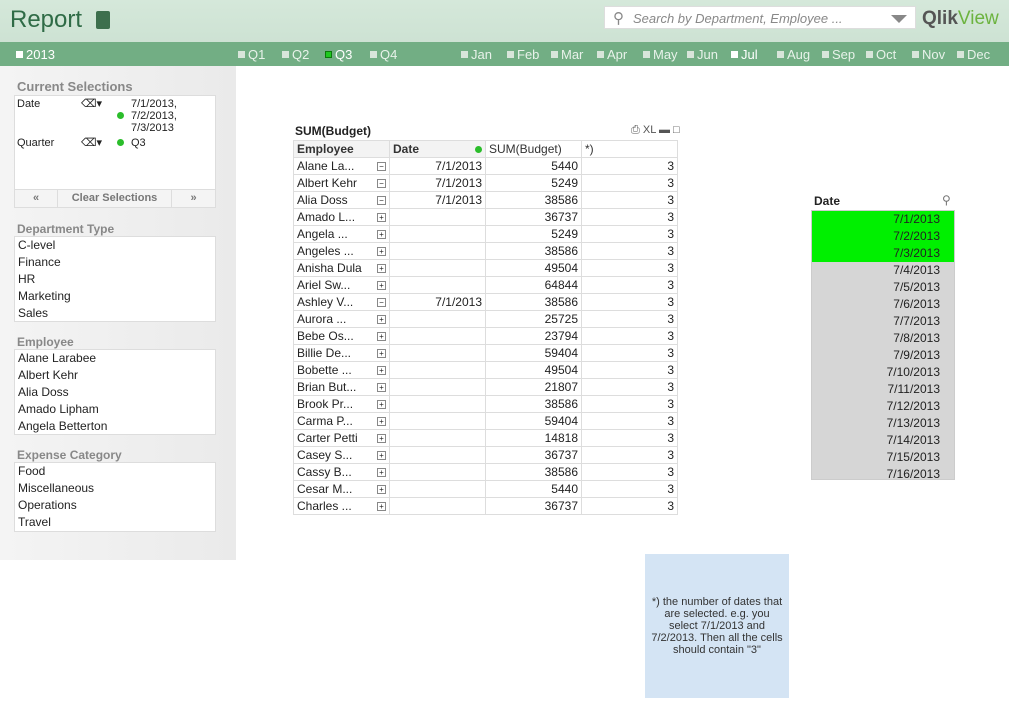 This screenshot has height=706, width=1009. Describe the element at coordinates (193, 198) in the screenshot. I see `next-button: »` at that location.